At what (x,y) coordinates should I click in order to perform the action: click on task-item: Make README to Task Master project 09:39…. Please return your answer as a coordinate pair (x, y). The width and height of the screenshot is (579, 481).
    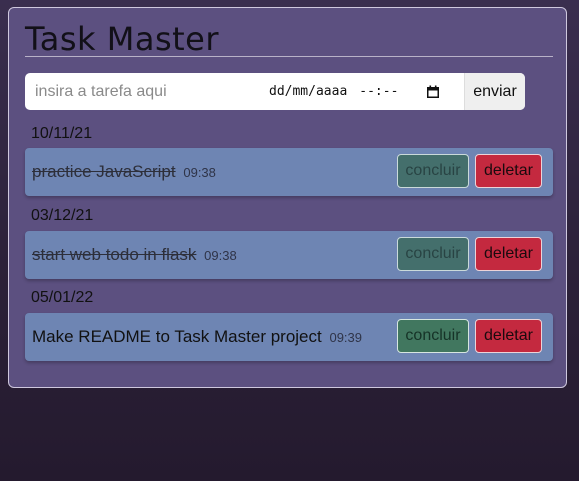
    Looking at the image, I should click on (289, 337).